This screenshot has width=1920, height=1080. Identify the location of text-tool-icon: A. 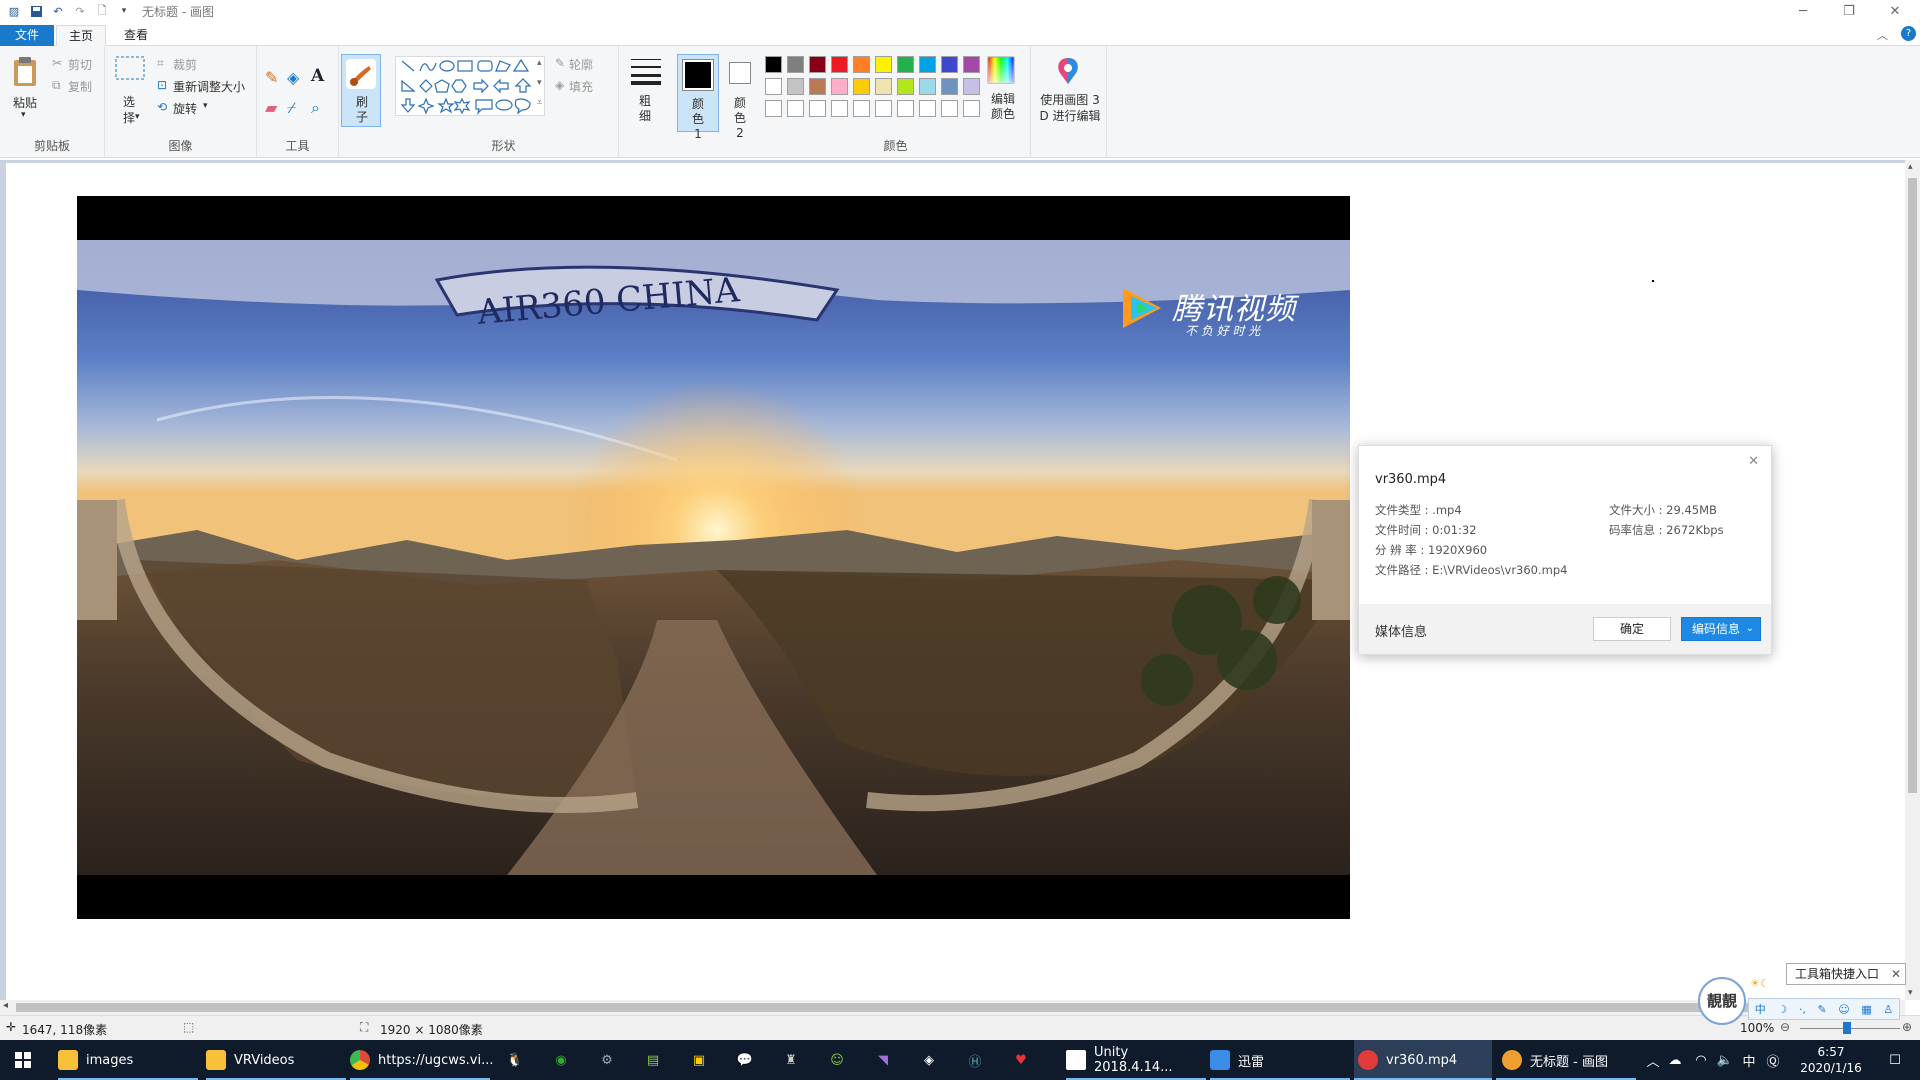
(317, 76).